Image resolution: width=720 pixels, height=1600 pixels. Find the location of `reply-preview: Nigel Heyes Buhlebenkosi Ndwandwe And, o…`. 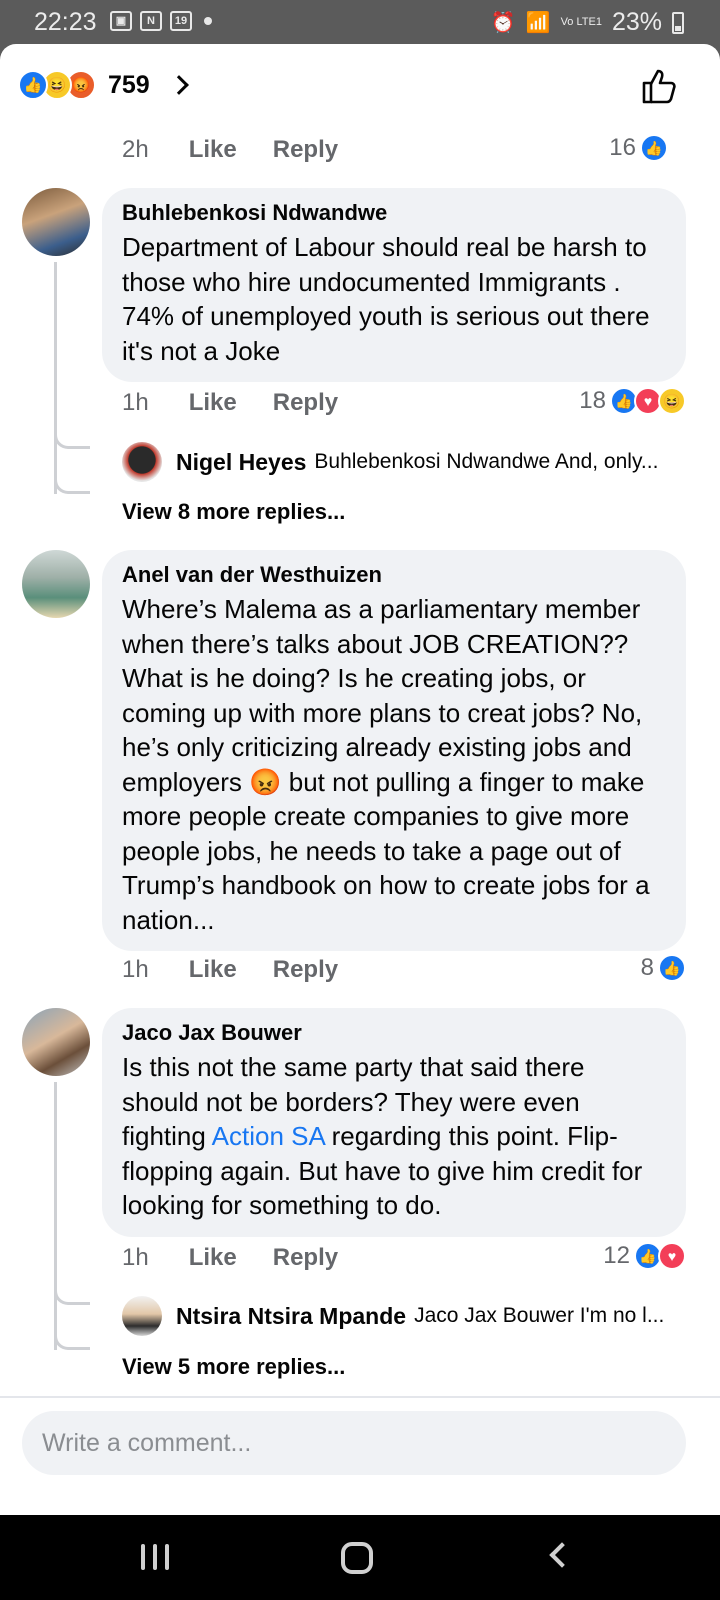

reply-preview: Nigel Heyes Buhlebenkosi Ndwandwe And, o… is located at coordinates (390, 462).